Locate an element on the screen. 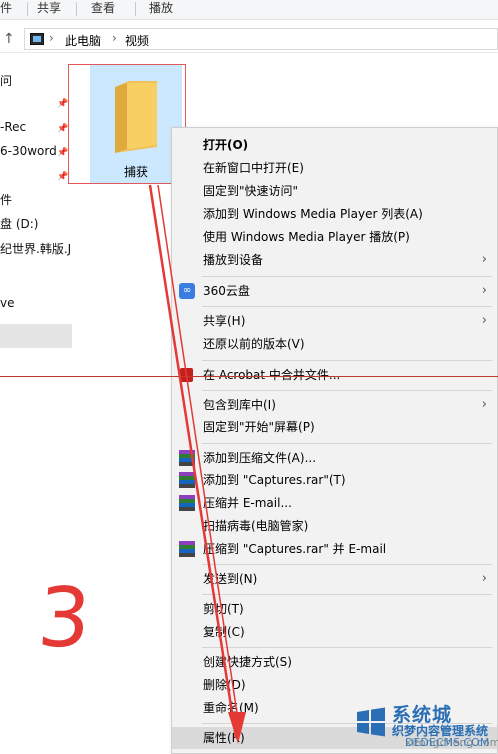 The height and width of the screenshot is (754, 498). menu-open: 打开(O) is located at coordinates (334, 145).